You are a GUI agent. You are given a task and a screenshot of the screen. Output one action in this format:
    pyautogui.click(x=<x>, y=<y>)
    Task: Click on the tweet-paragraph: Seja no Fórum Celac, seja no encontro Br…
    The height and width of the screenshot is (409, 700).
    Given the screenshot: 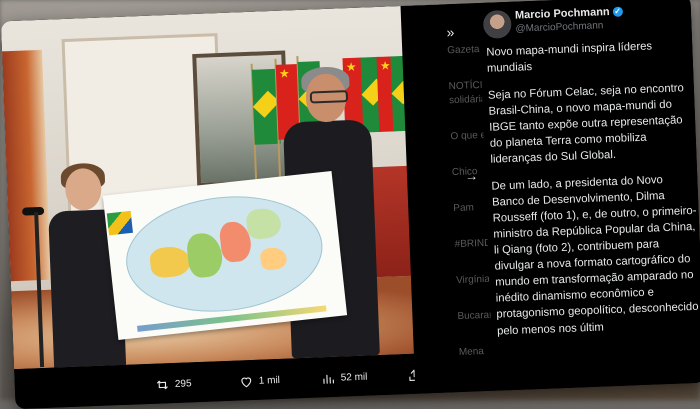 What is the action you would take?
    pyautogui.click(x=586, y=124)
    